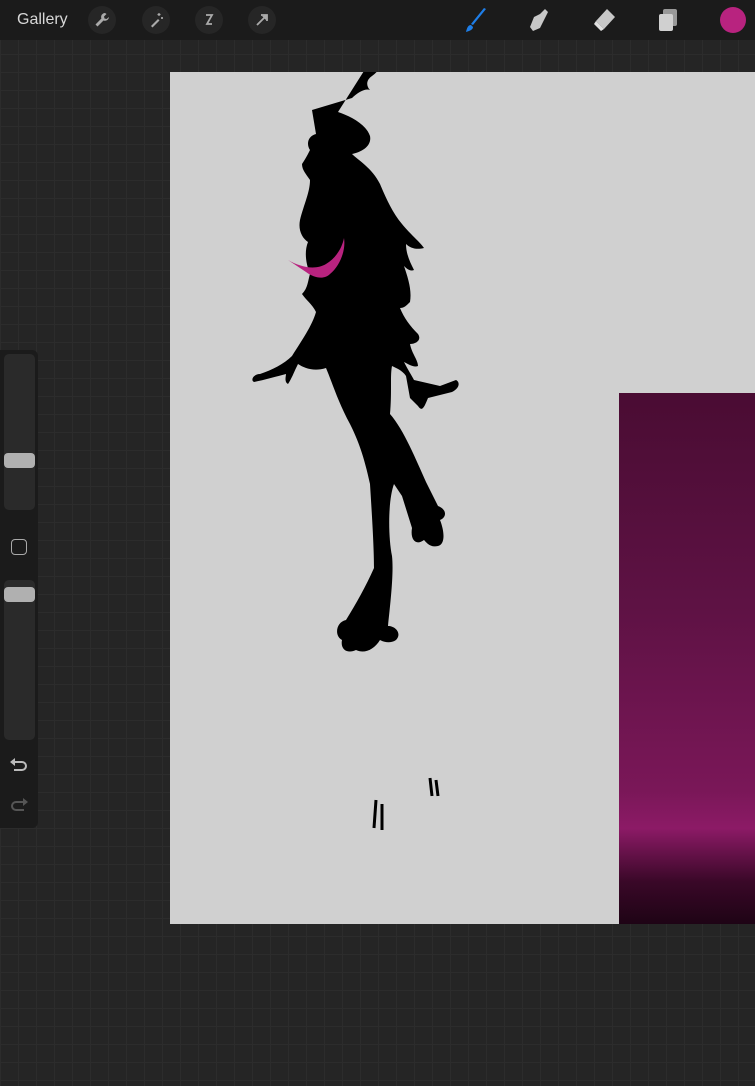  Describe the element at coordinates (19, 765) in the screenshot. I see `undo-icon` at that location.